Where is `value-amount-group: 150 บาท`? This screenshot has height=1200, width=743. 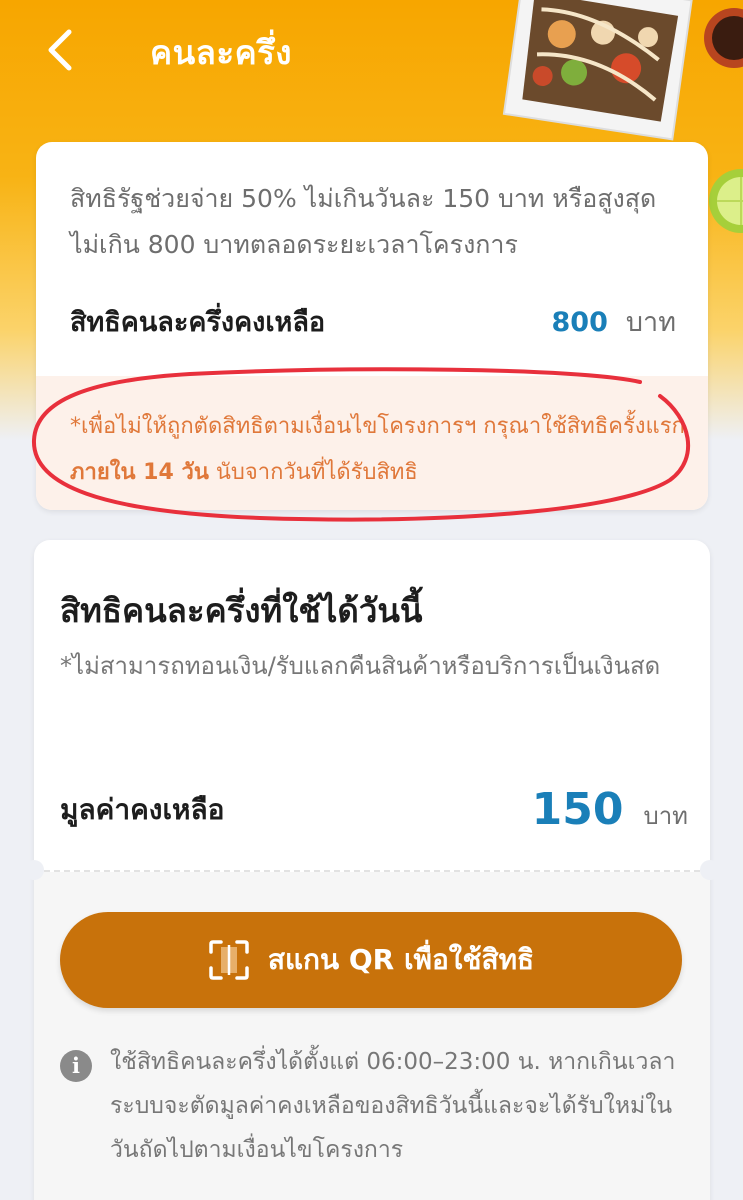 value-amount-group: 150 บาท is located at coordinates (610, 809).